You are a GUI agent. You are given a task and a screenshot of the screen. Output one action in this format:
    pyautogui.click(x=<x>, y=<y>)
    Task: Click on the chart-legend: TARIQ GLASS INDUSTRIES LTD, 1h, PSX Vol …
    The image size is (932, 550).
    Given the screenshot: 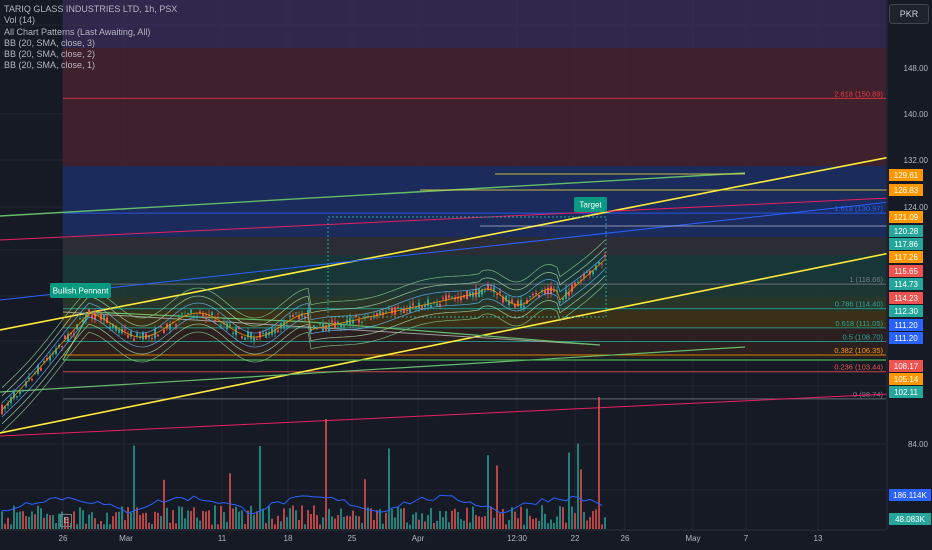 What is the action you would take?
    pyautogui.click(x=90, y=38)
    